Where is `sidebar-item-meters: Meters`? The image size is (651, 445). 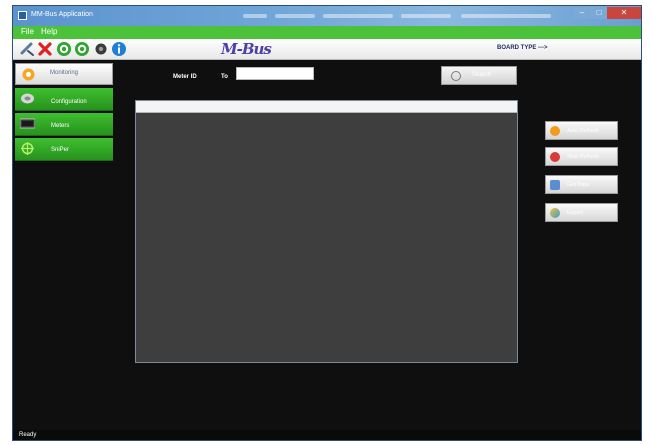 sidebar-item-meters: Meters is located at coordinates (64, 124).